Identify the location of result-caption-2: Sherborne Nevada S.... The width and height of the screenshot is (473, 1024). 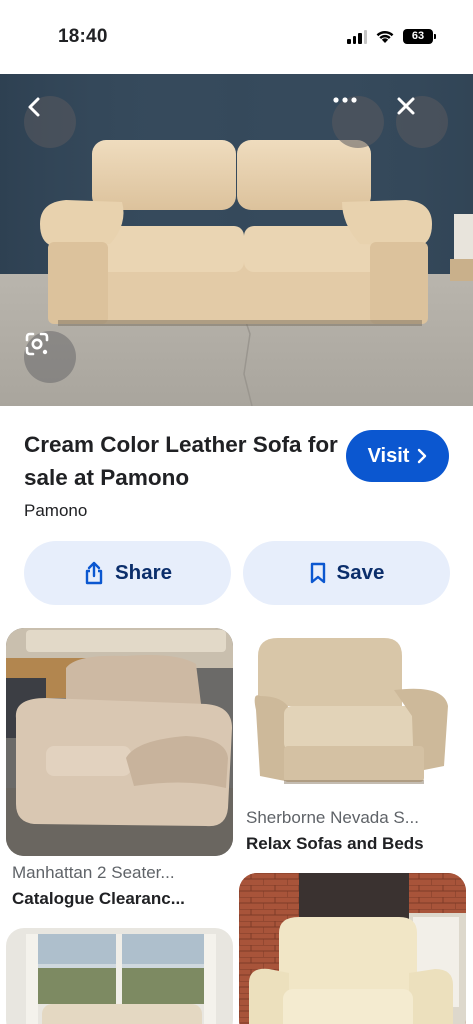
(353, 818).